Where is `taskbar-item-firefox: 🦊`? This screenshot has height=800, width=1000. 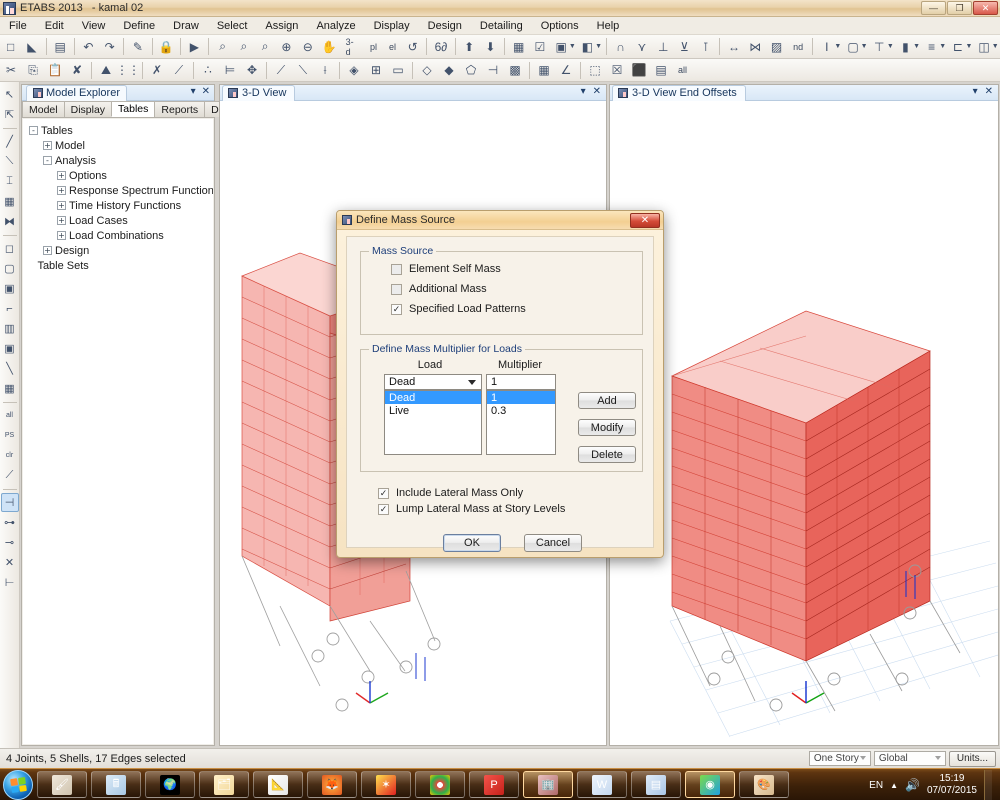
taskbar-item-firefox: 🦊 is located at coordinates (332, 784).